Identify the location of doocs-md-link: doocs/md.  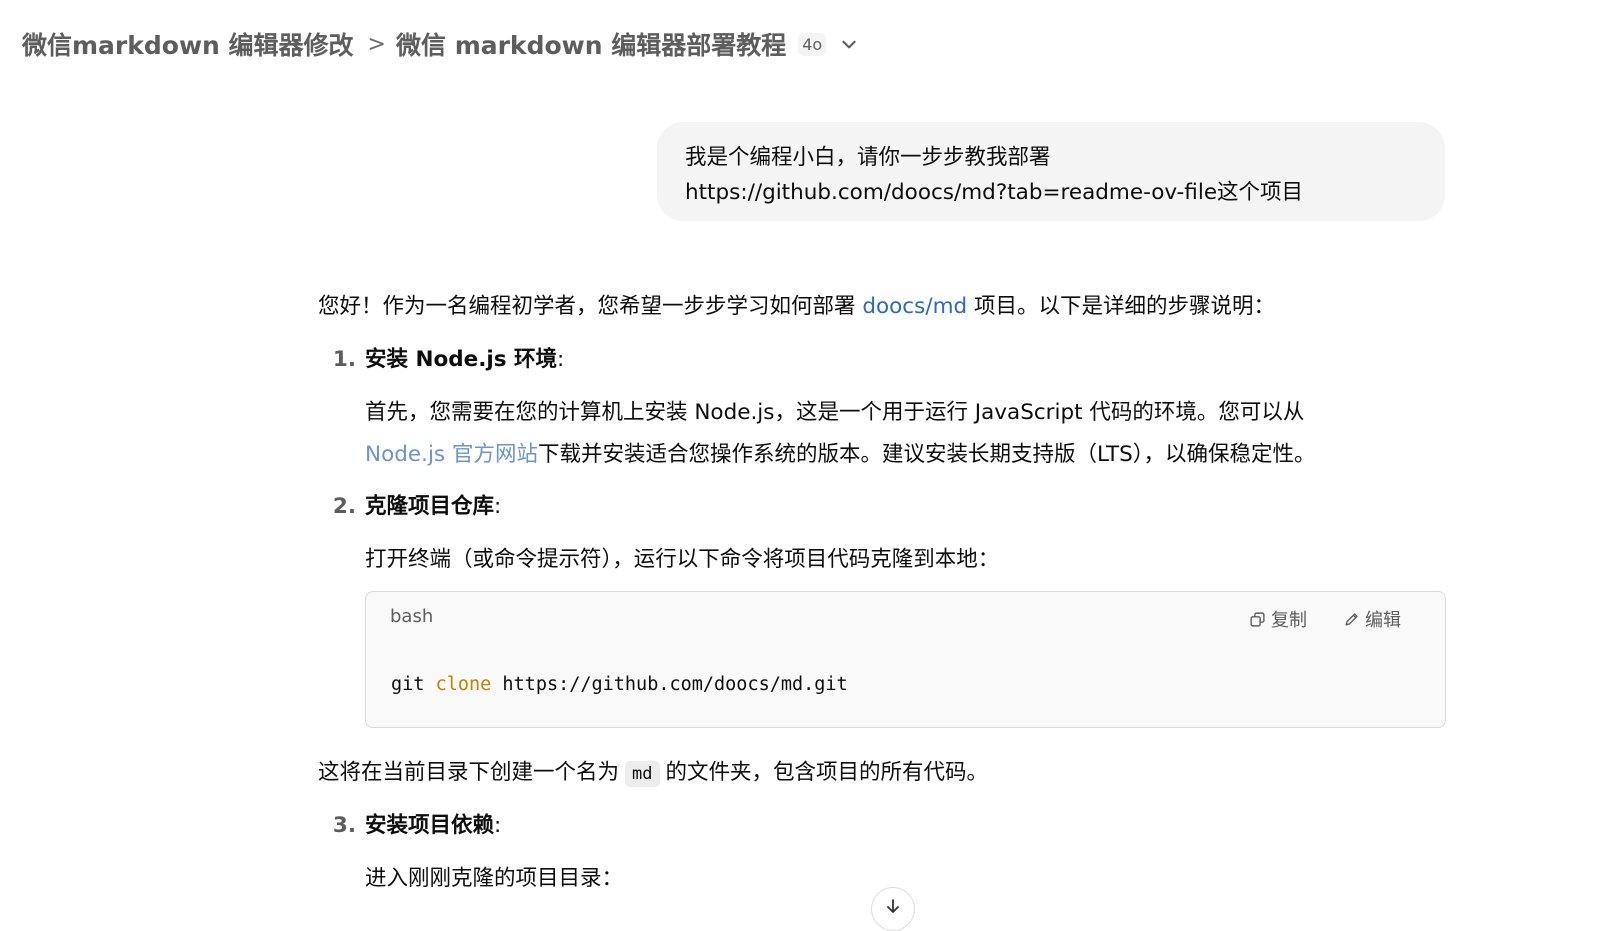
(914, 306).